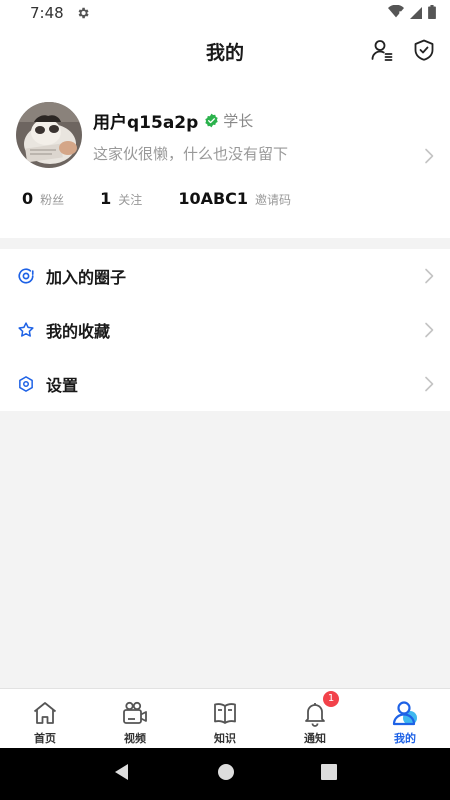 Image resolution: width=450 pixels, height=800 pixels. Describe the element at coordinates (225, 384) in the screenshot. I see `menu-item-settings: 设置` at that location.